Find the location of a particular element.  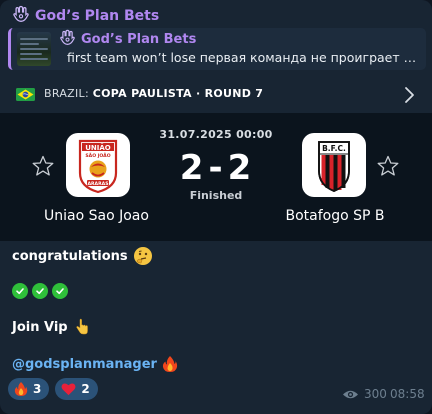

away-team-logo: B.F.C. is located at coordinates (334, 165).